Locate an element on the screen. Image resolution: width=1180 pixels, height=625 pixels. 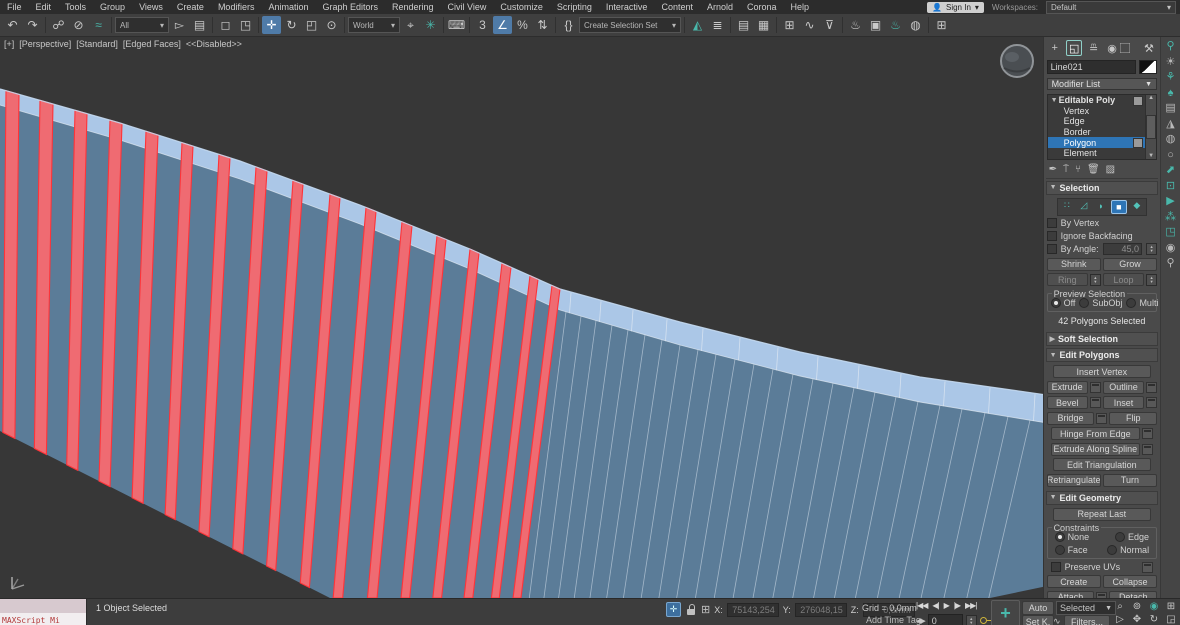
scroll-down-icon: ▼ is located at coordinates (1151, 156).